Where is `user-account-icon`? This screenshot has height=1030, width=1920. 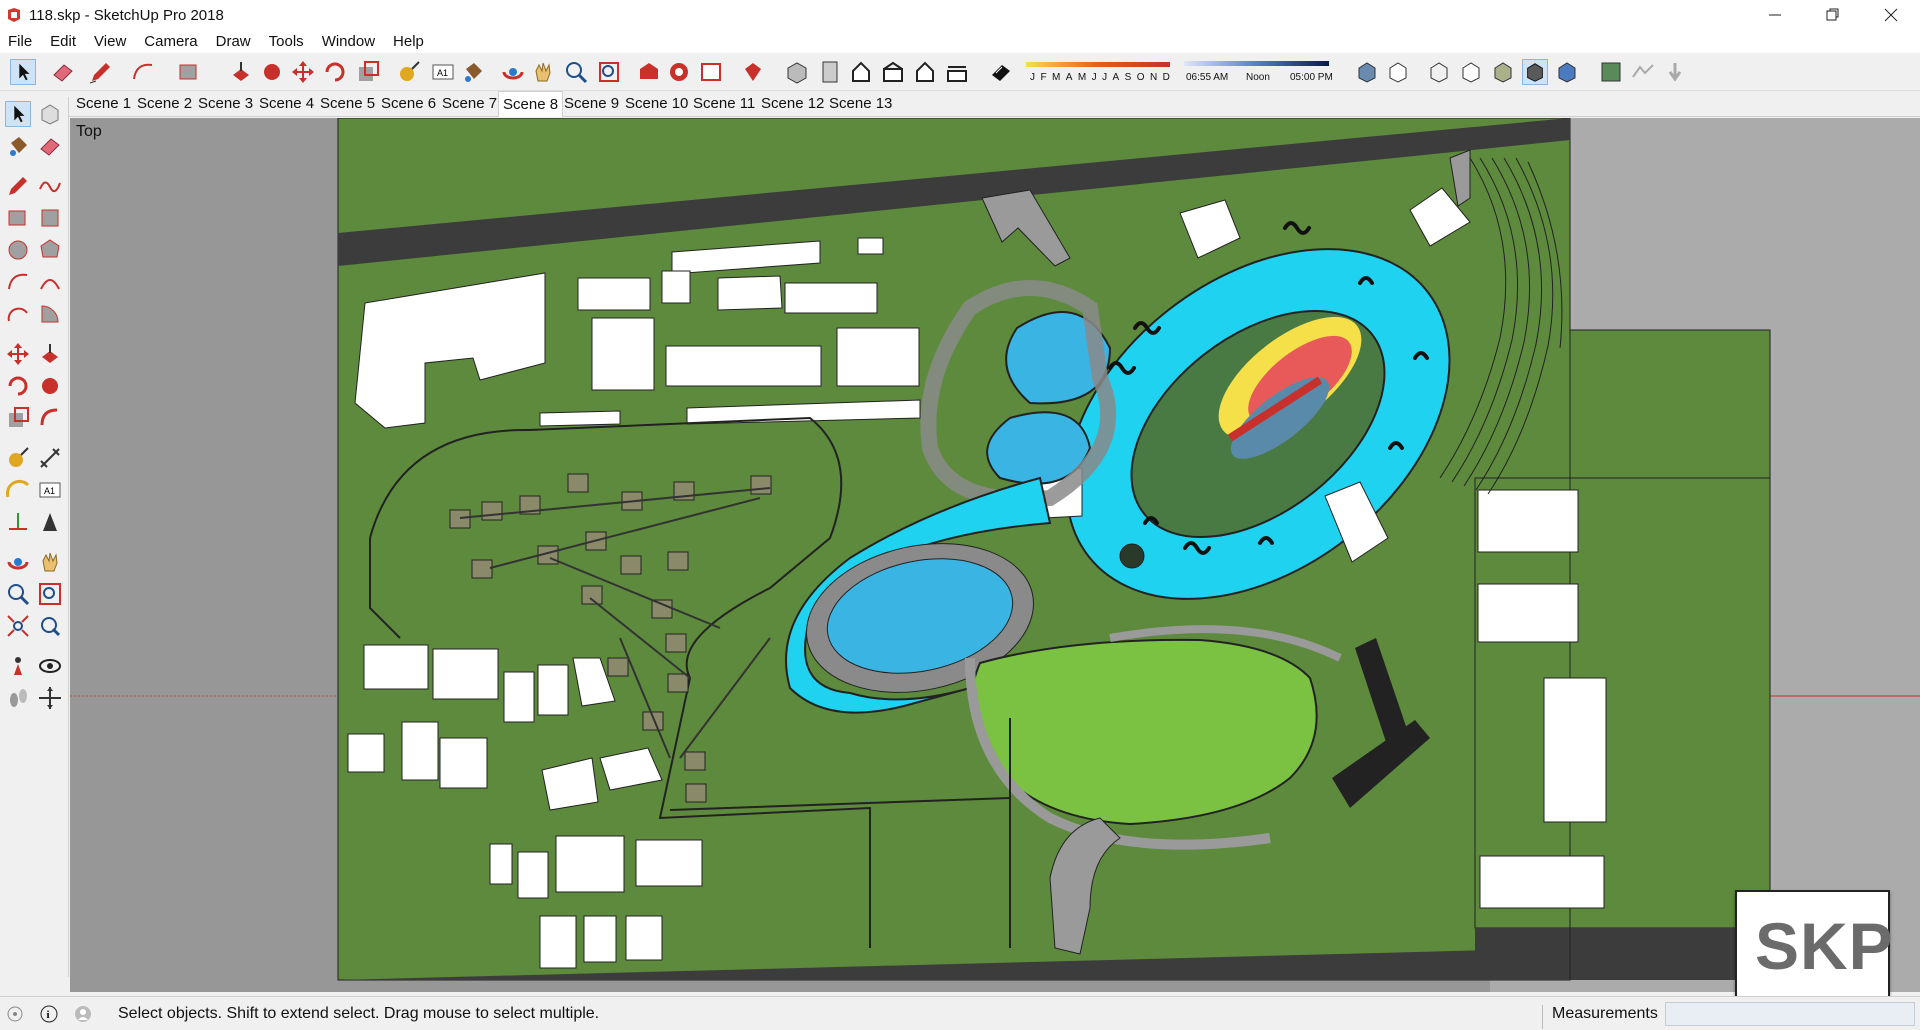 user-account-icon is located at coordinates (83, 1014).